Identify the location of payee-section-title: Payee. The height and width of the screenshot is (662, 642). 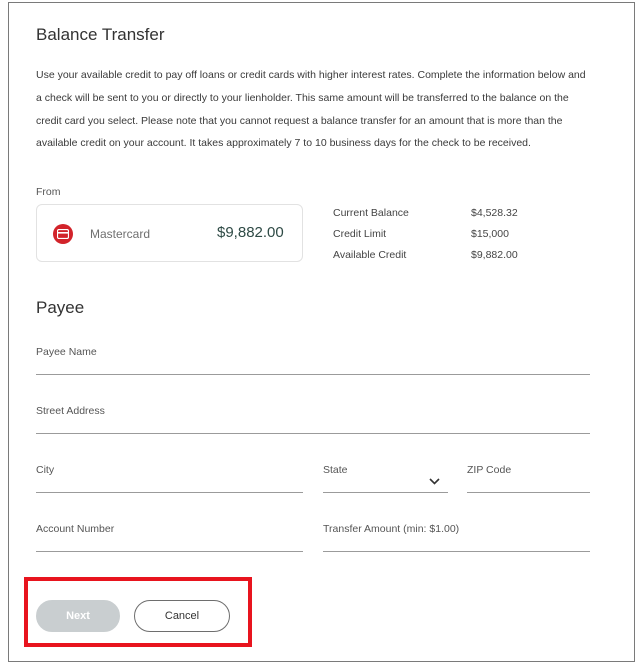
(60, 307).